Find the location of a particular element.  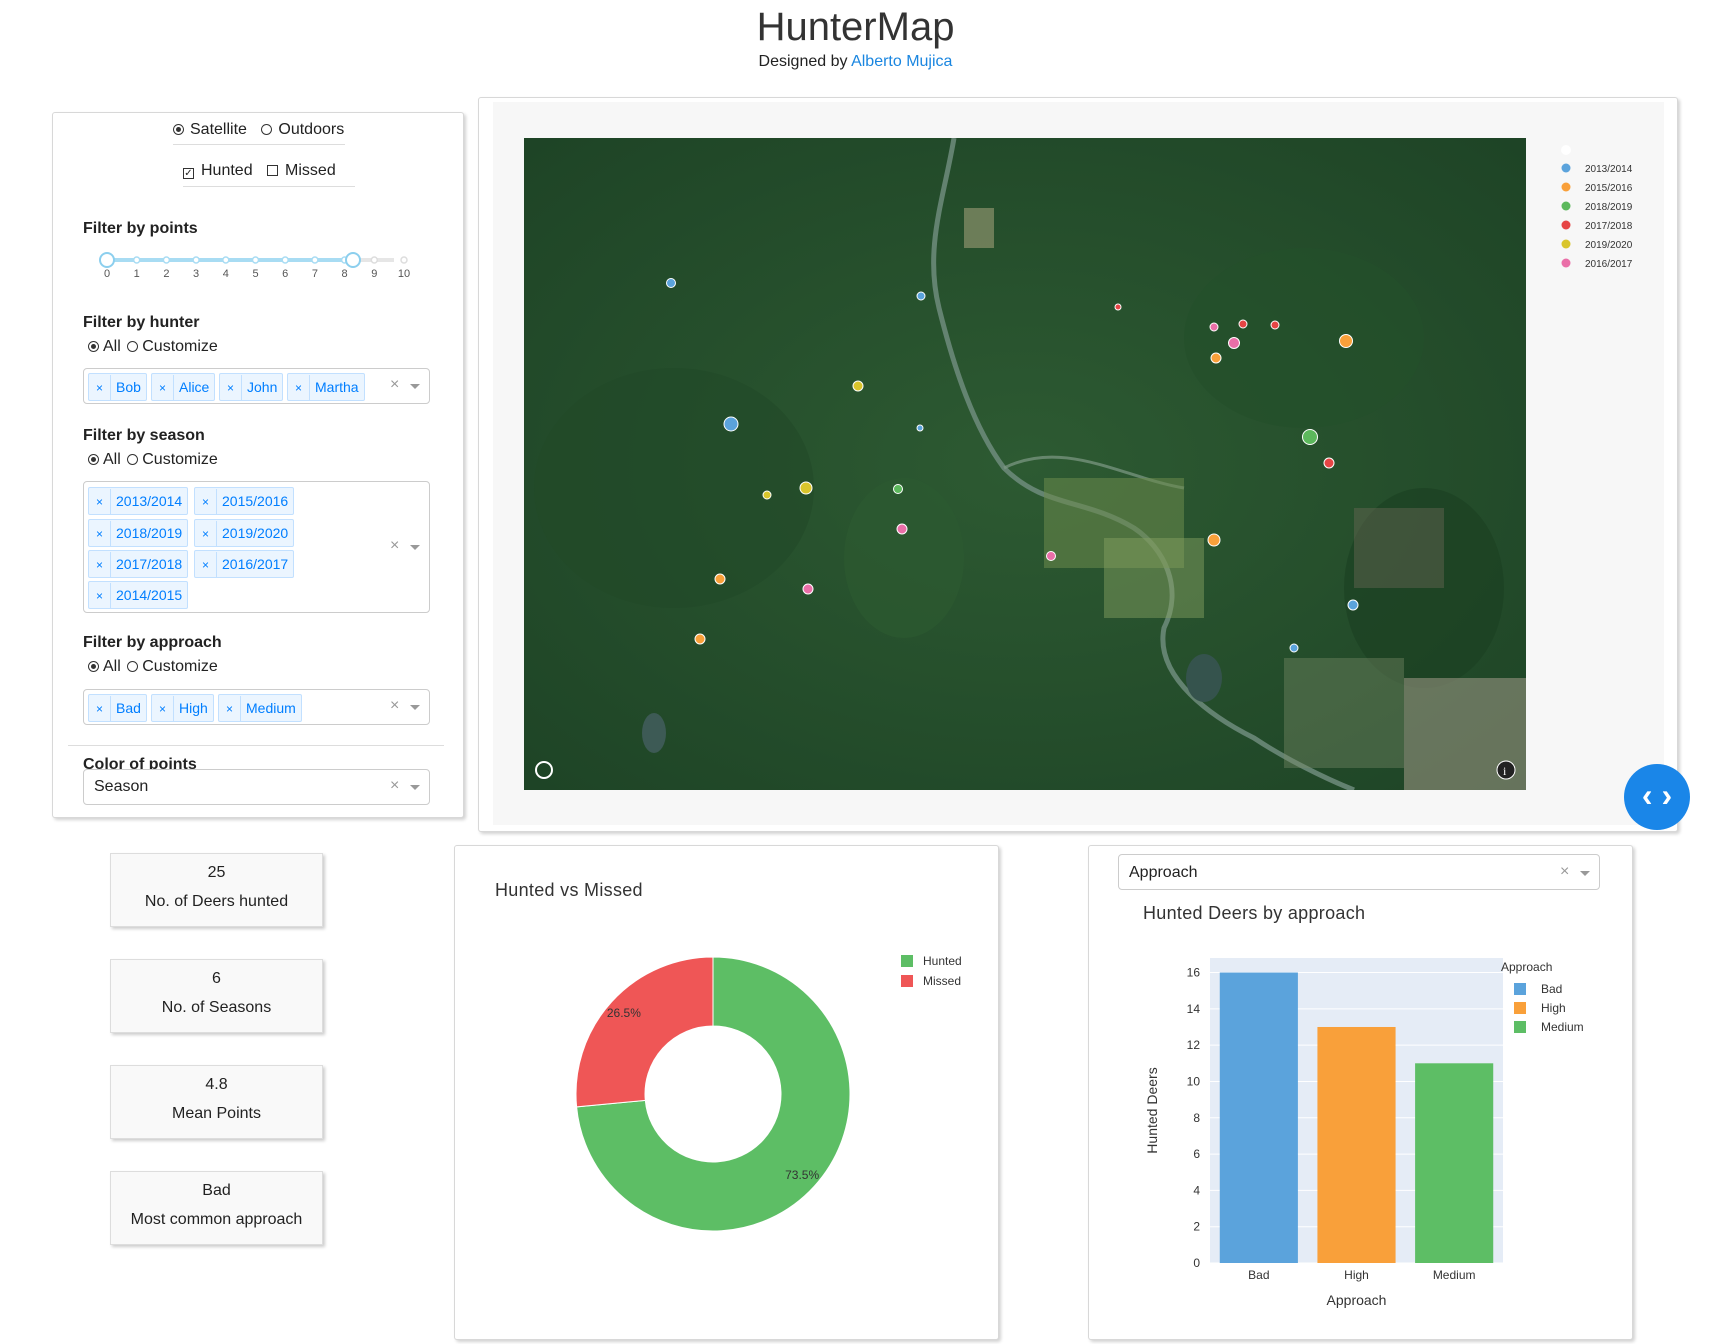

legend-label: Medium is located at coordinates (1562, 1027).